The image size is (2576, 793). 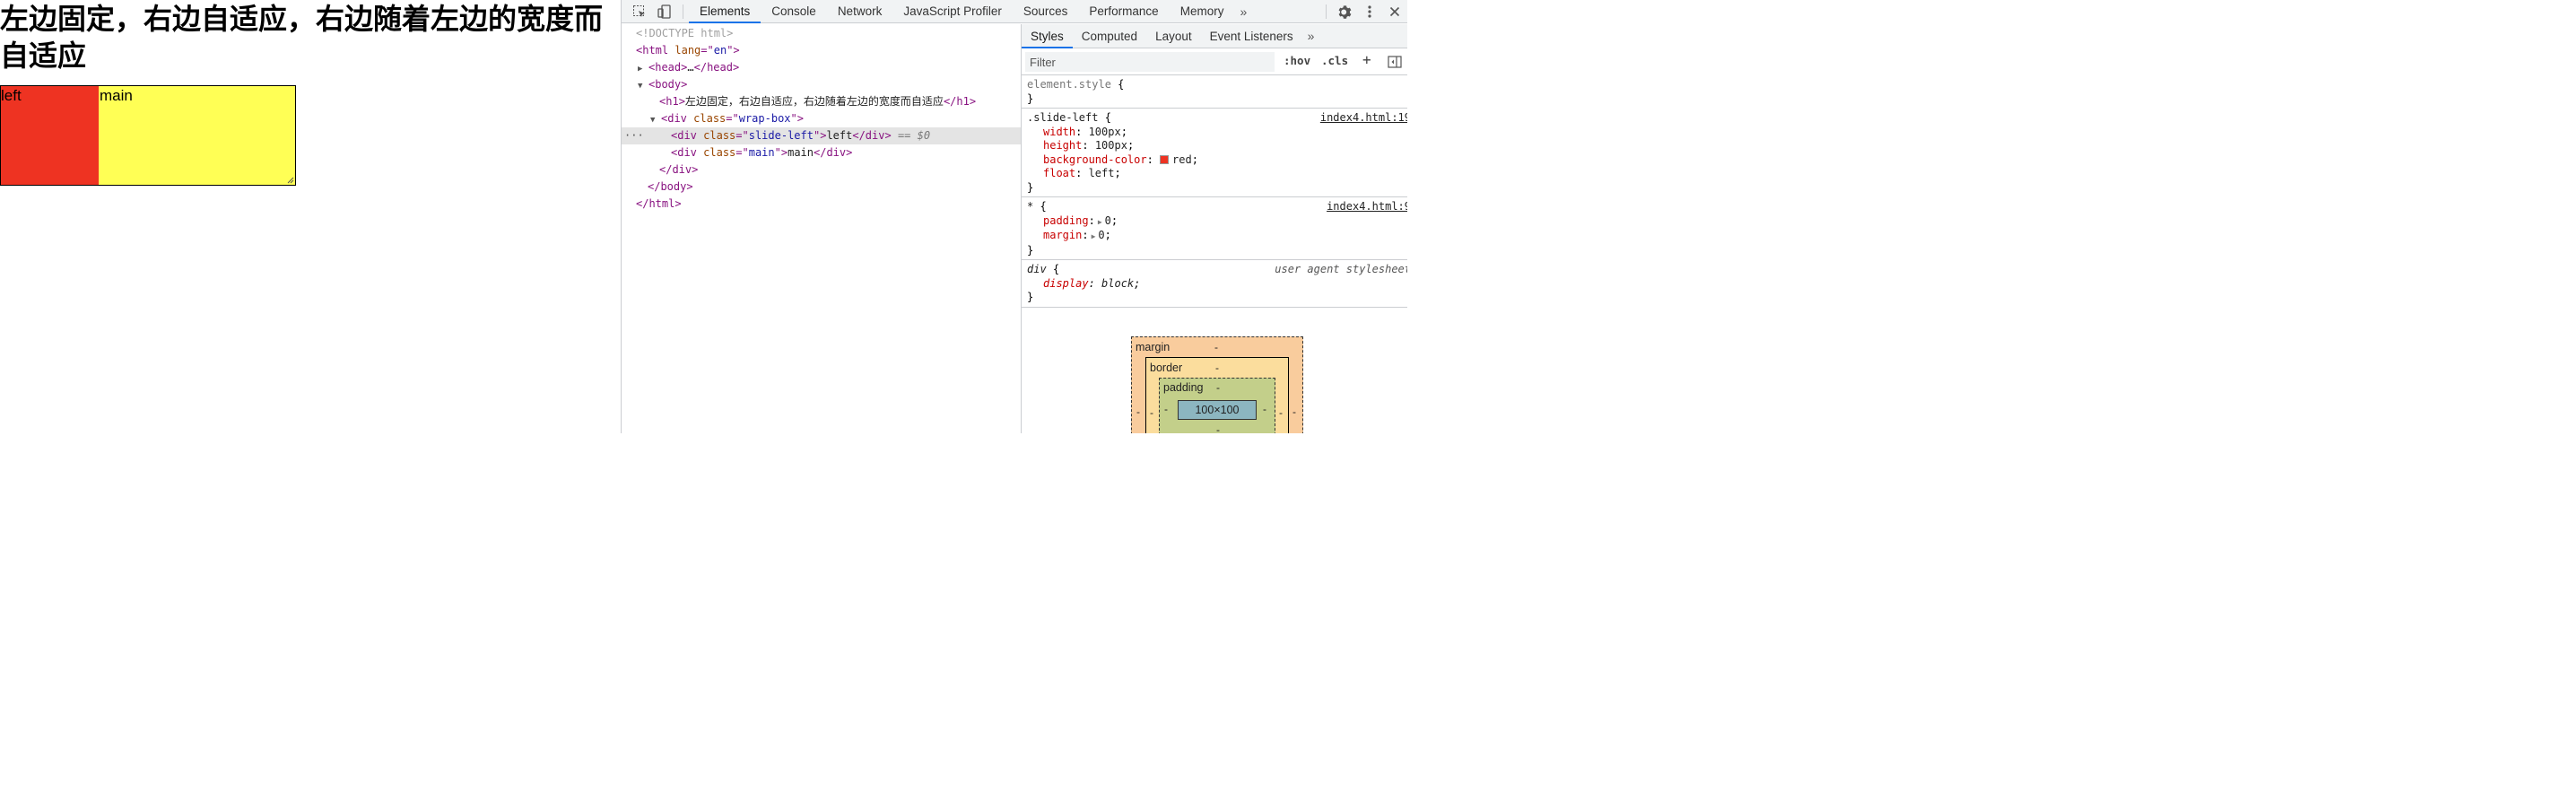 I want to click on h1-tag: h1, so click(x=672, y=101).